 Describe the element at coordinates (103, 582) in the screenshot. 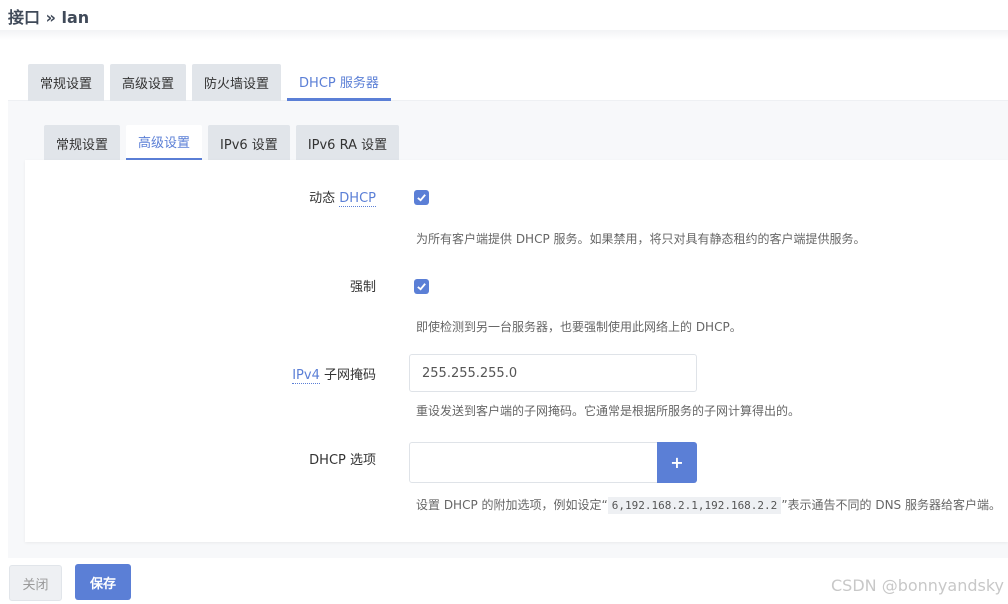

I see `save-button: 保存` at that location.